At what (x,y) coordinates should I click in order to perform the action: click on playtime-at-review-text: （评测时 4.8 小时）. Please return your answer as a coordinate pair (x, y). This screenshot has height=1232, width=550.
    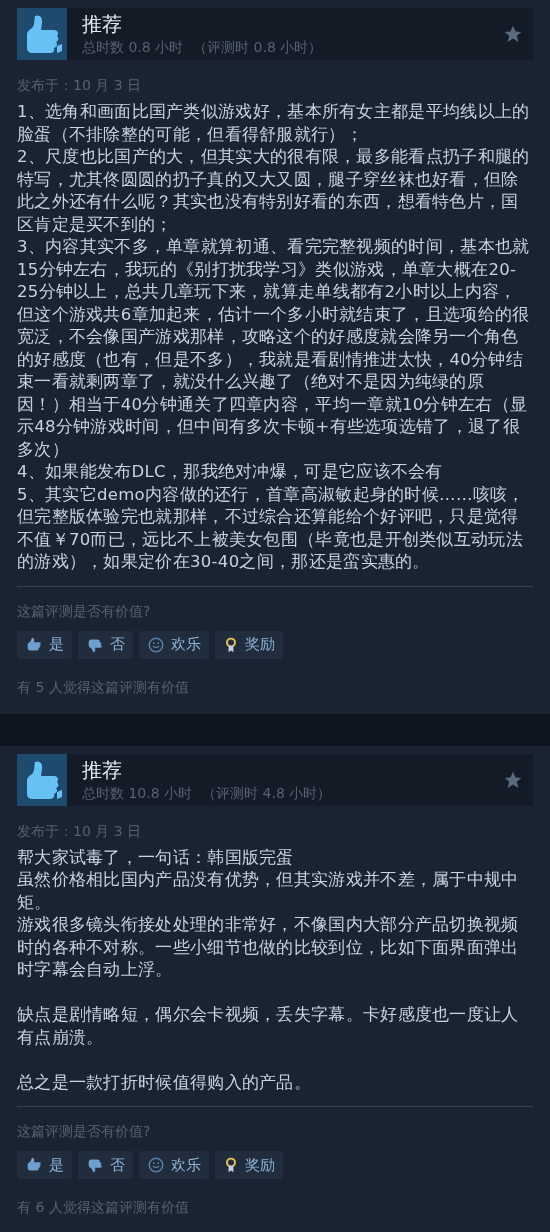
    Looking at the image, I should click on (267, 793).